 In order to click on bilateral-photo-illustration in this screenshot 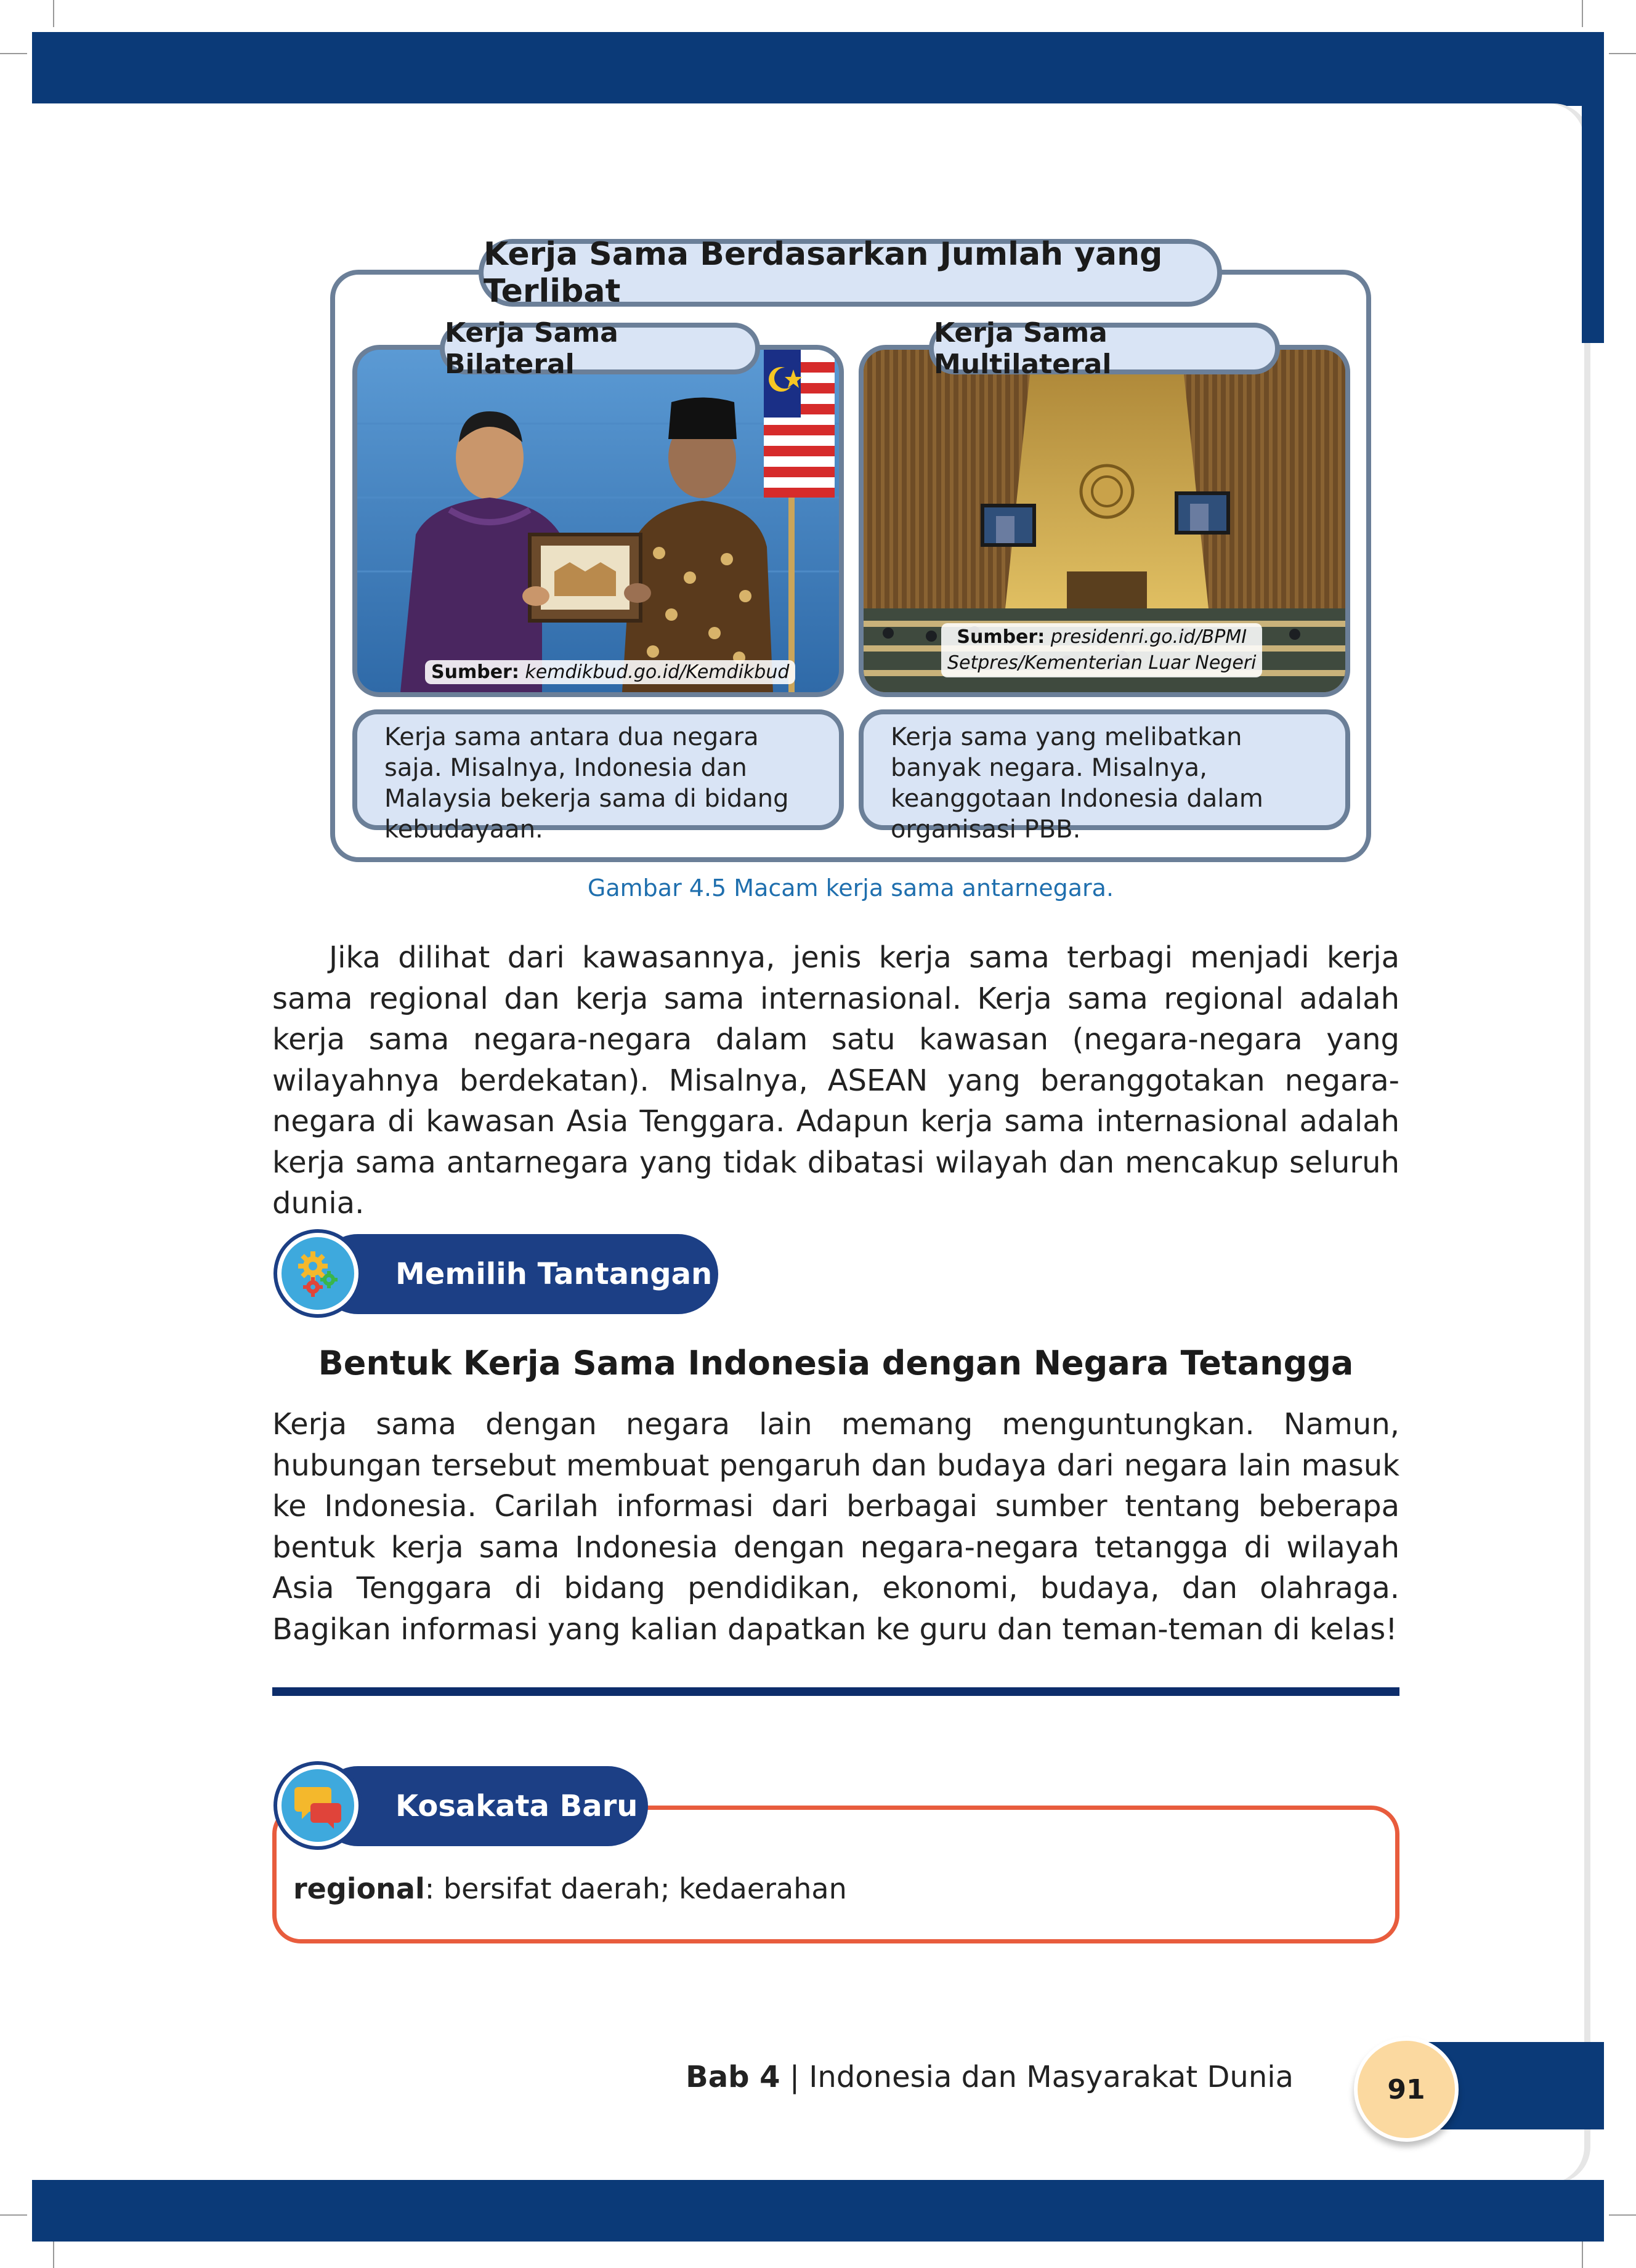, I will do `click(598, 521)`.